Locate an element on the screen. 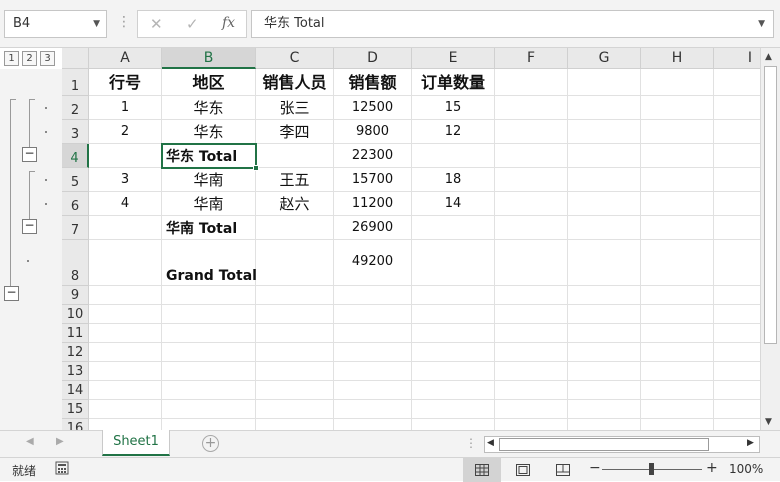 The image size is (780, 482). cell-b14 is located at coordinates (209, 390).